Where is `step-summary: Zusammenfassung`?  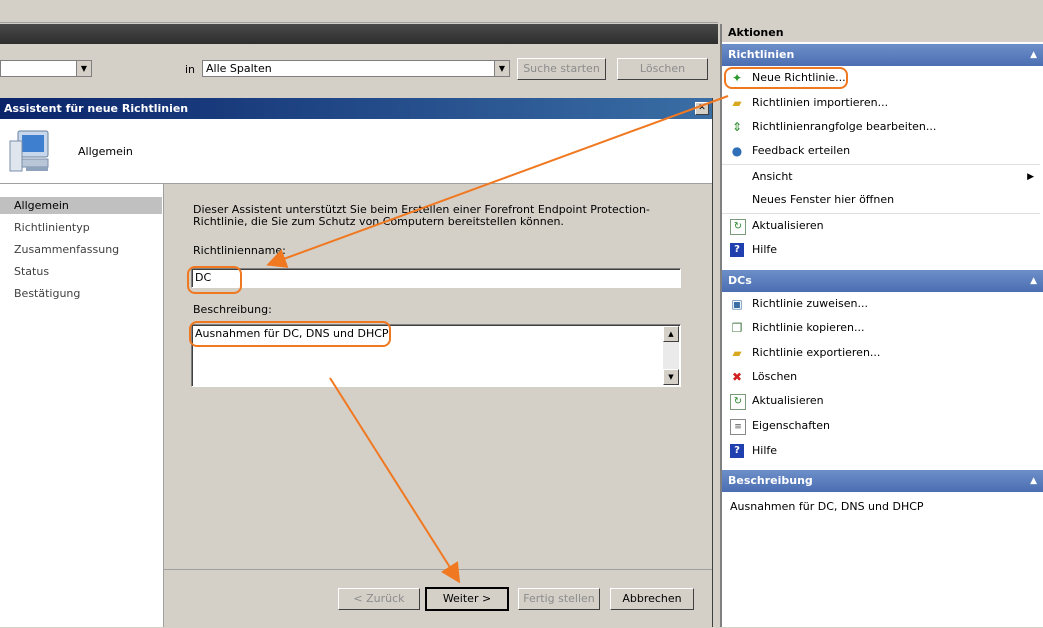
step-summary: Zusammenfassung is located at coordinates (67, 249).